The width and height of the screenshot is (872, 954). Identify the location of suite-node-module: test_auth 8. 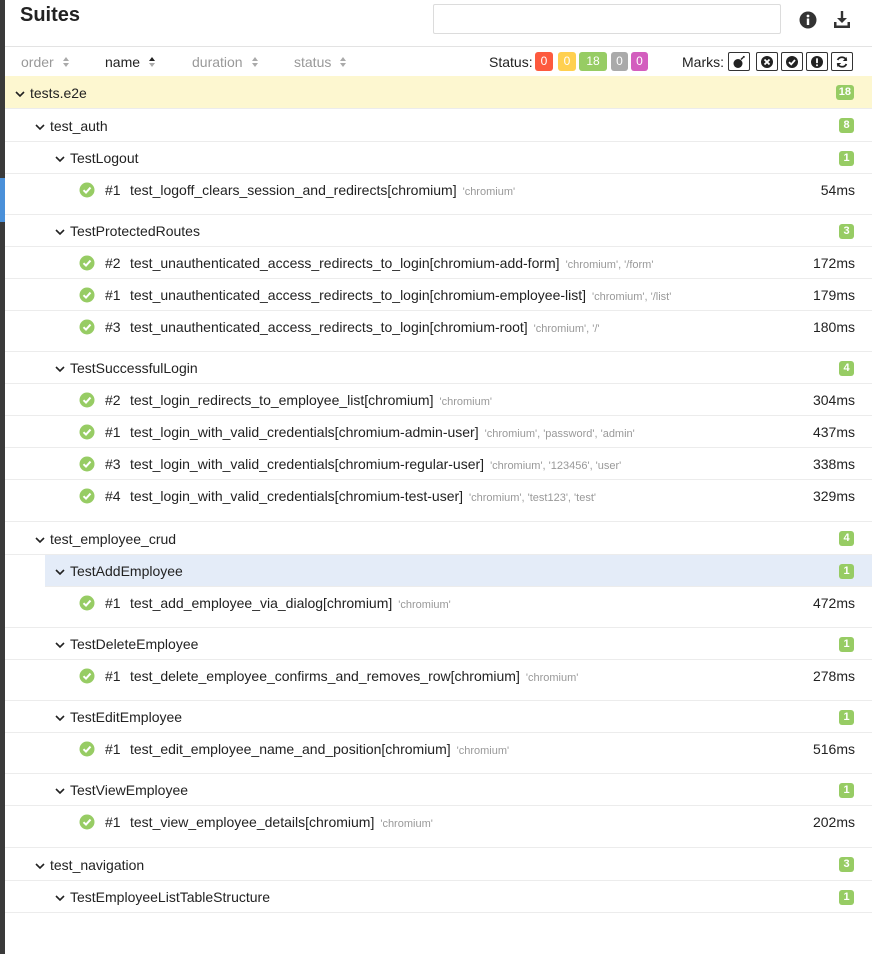
(438, 125).